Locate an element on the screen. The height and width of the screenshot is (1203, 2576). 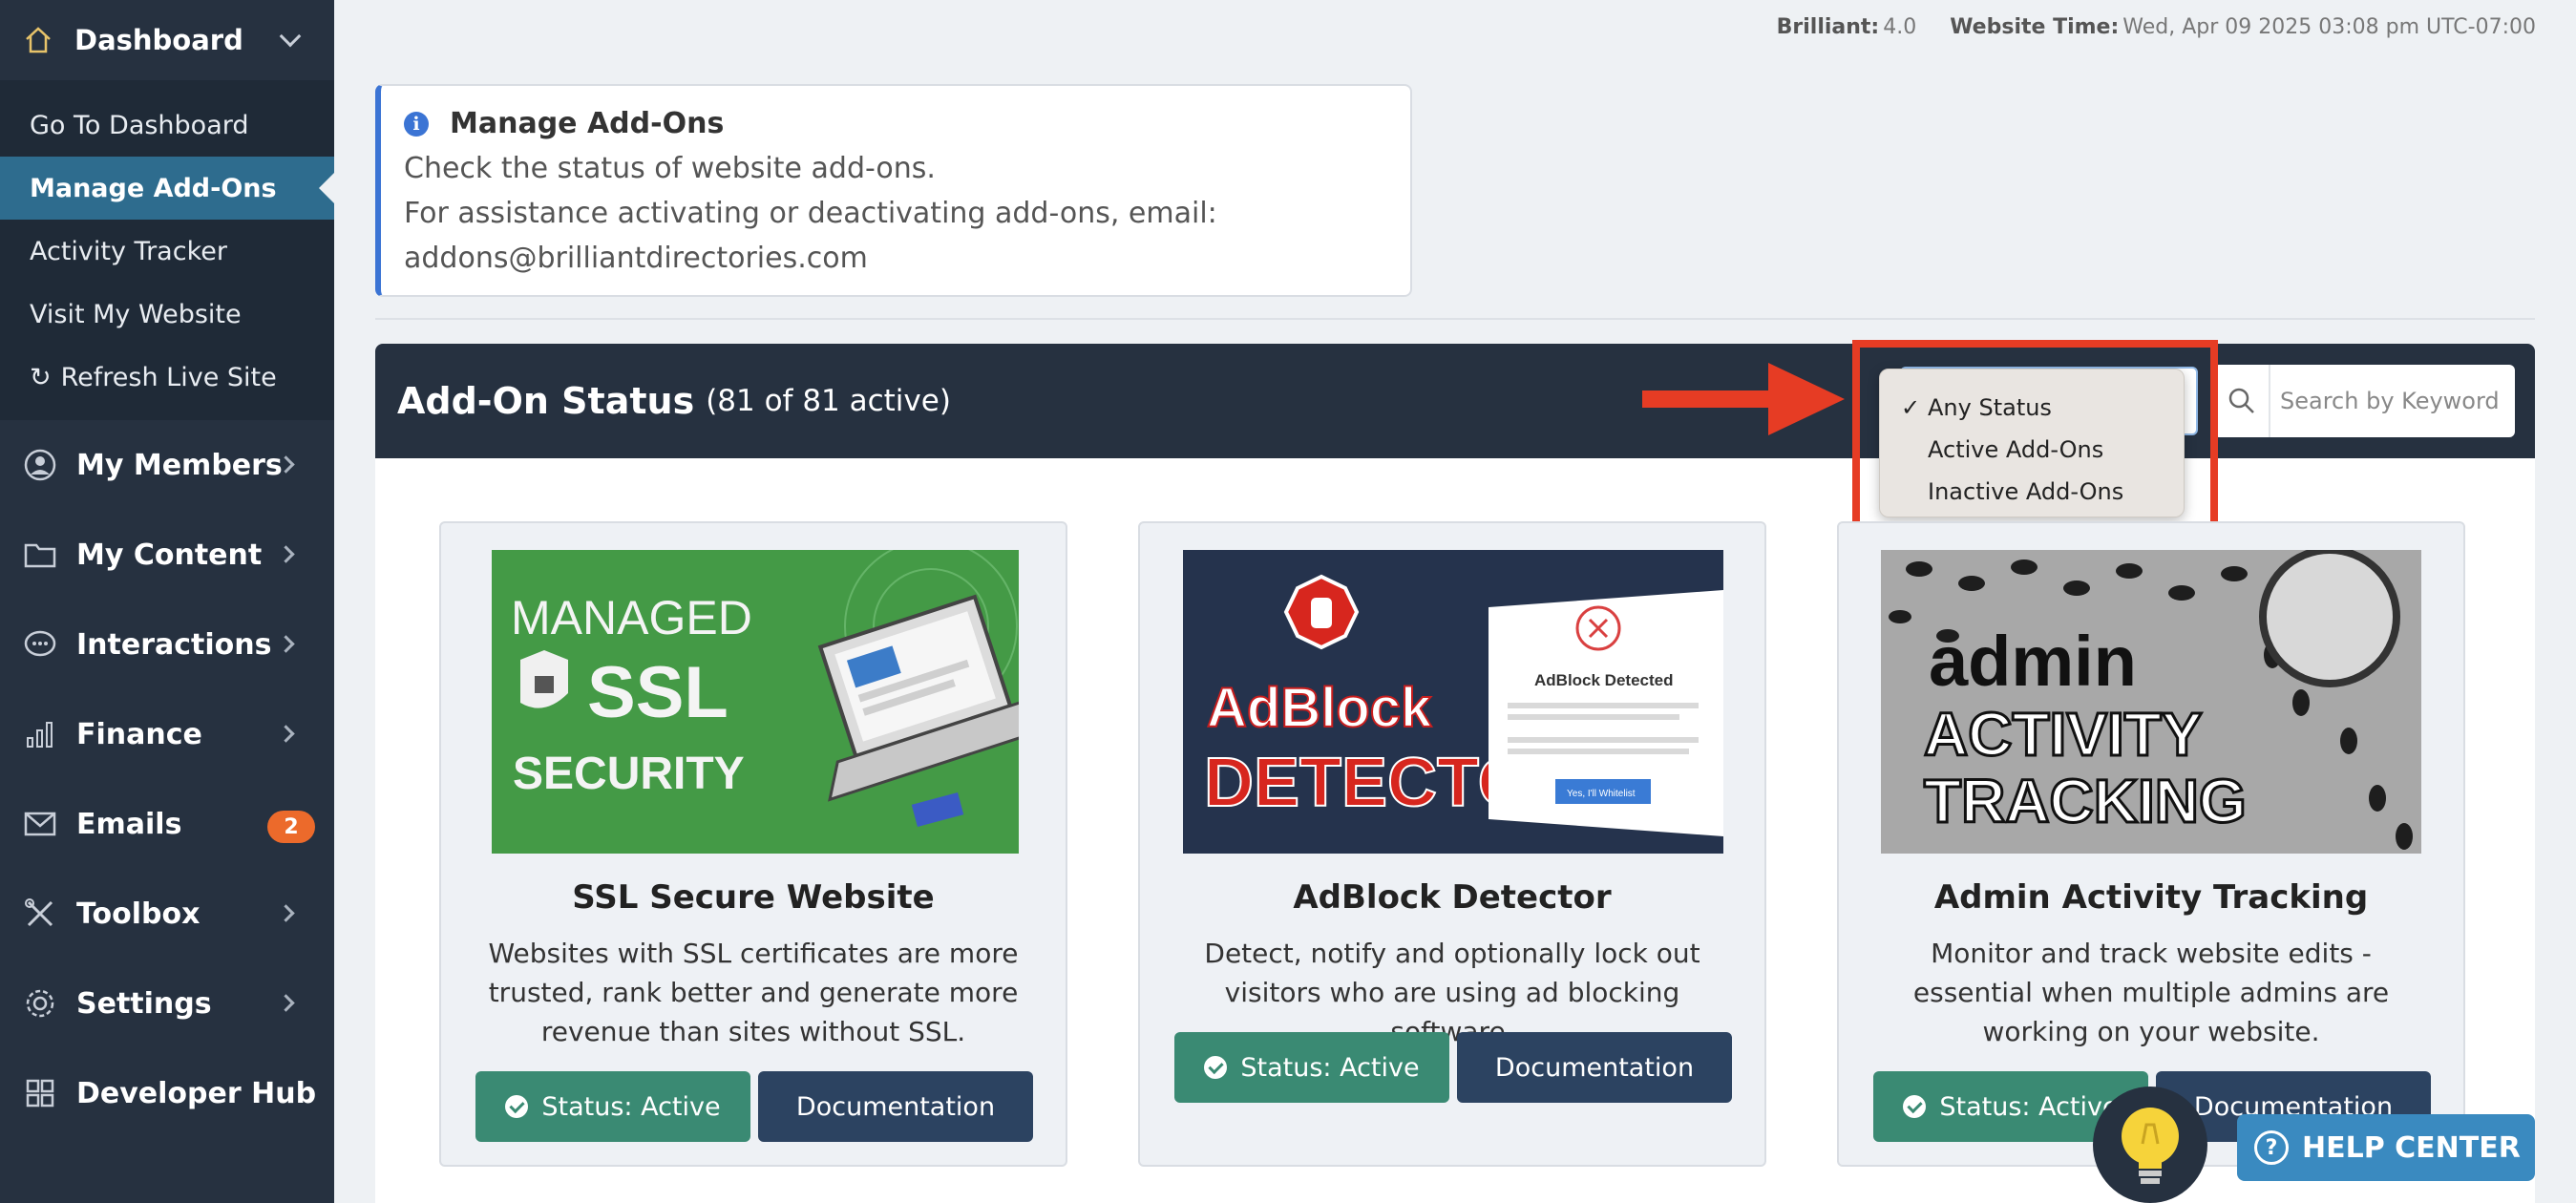
sidebar-item-interactions: Interactions is located at coordinates (167, 644).